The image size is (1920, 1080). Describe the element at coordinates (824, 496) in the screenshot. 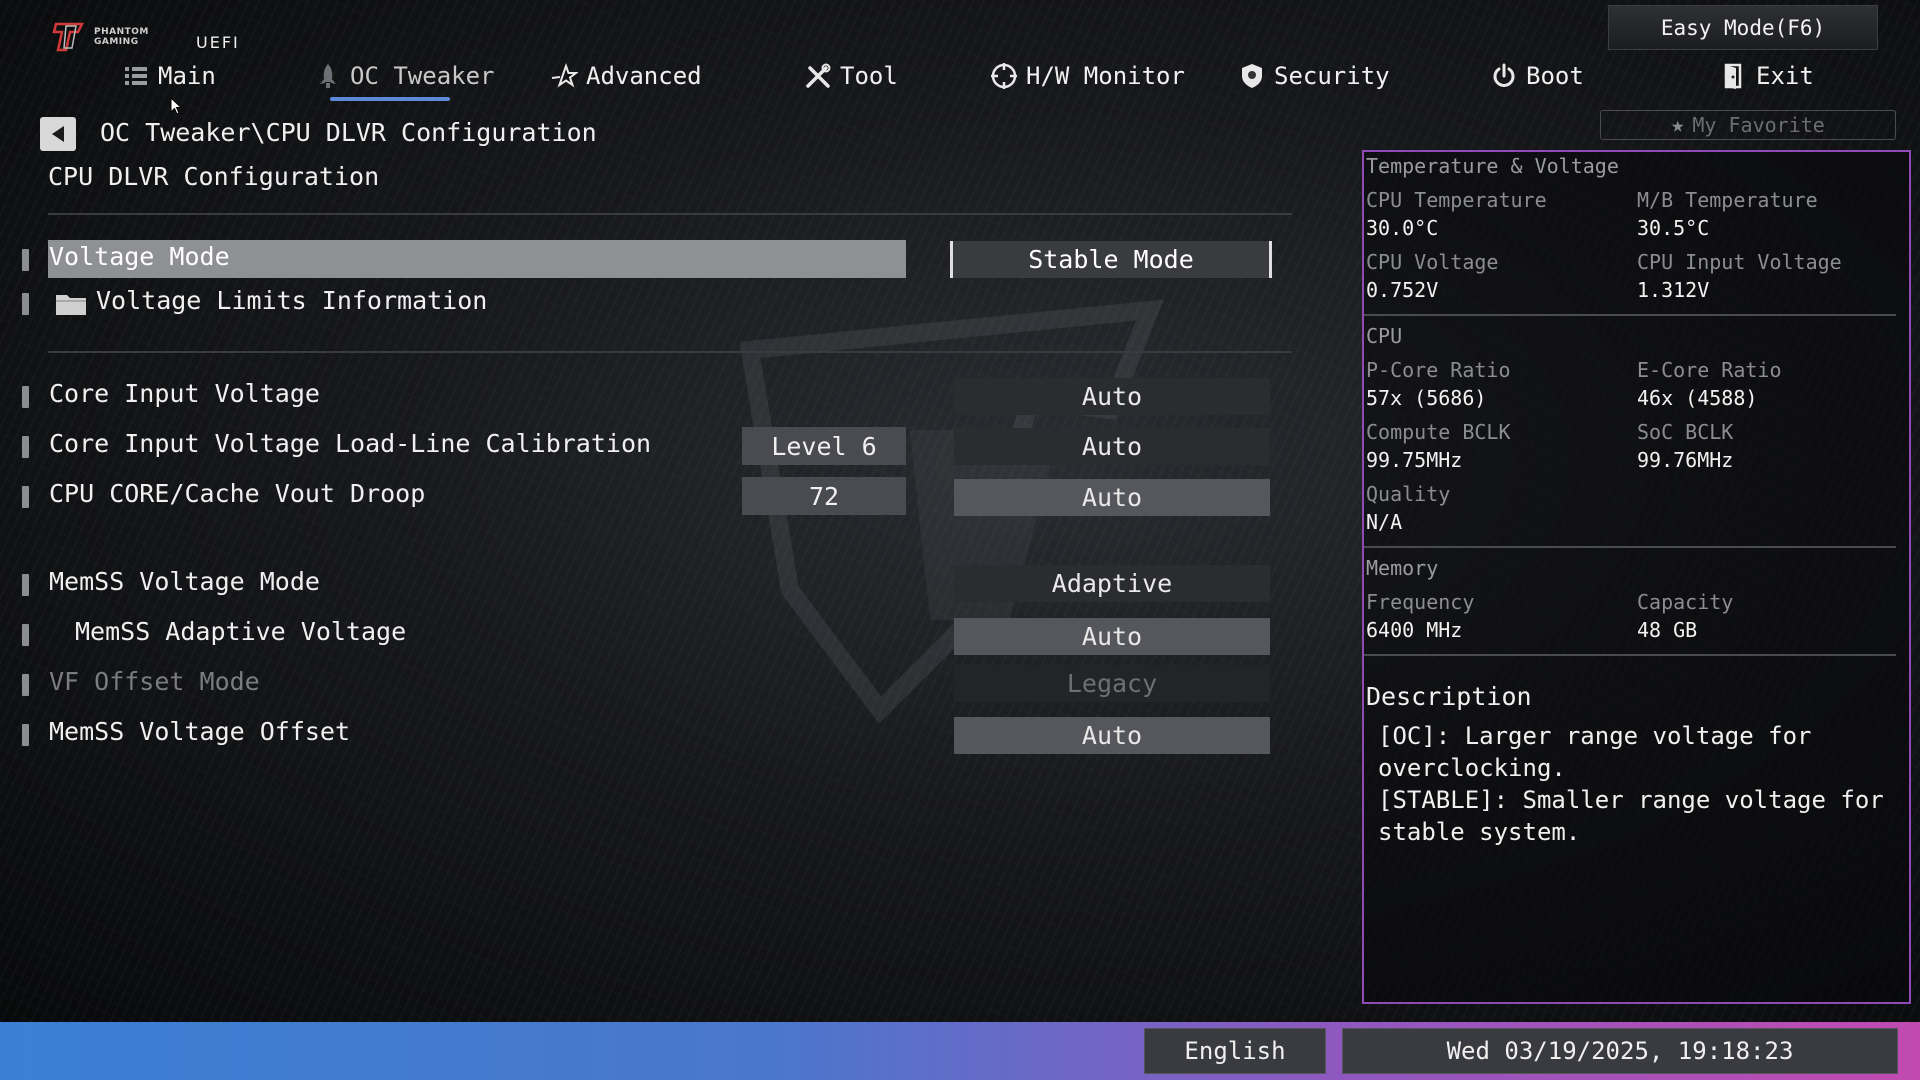

I see `current-value-badge: 72` at that location.